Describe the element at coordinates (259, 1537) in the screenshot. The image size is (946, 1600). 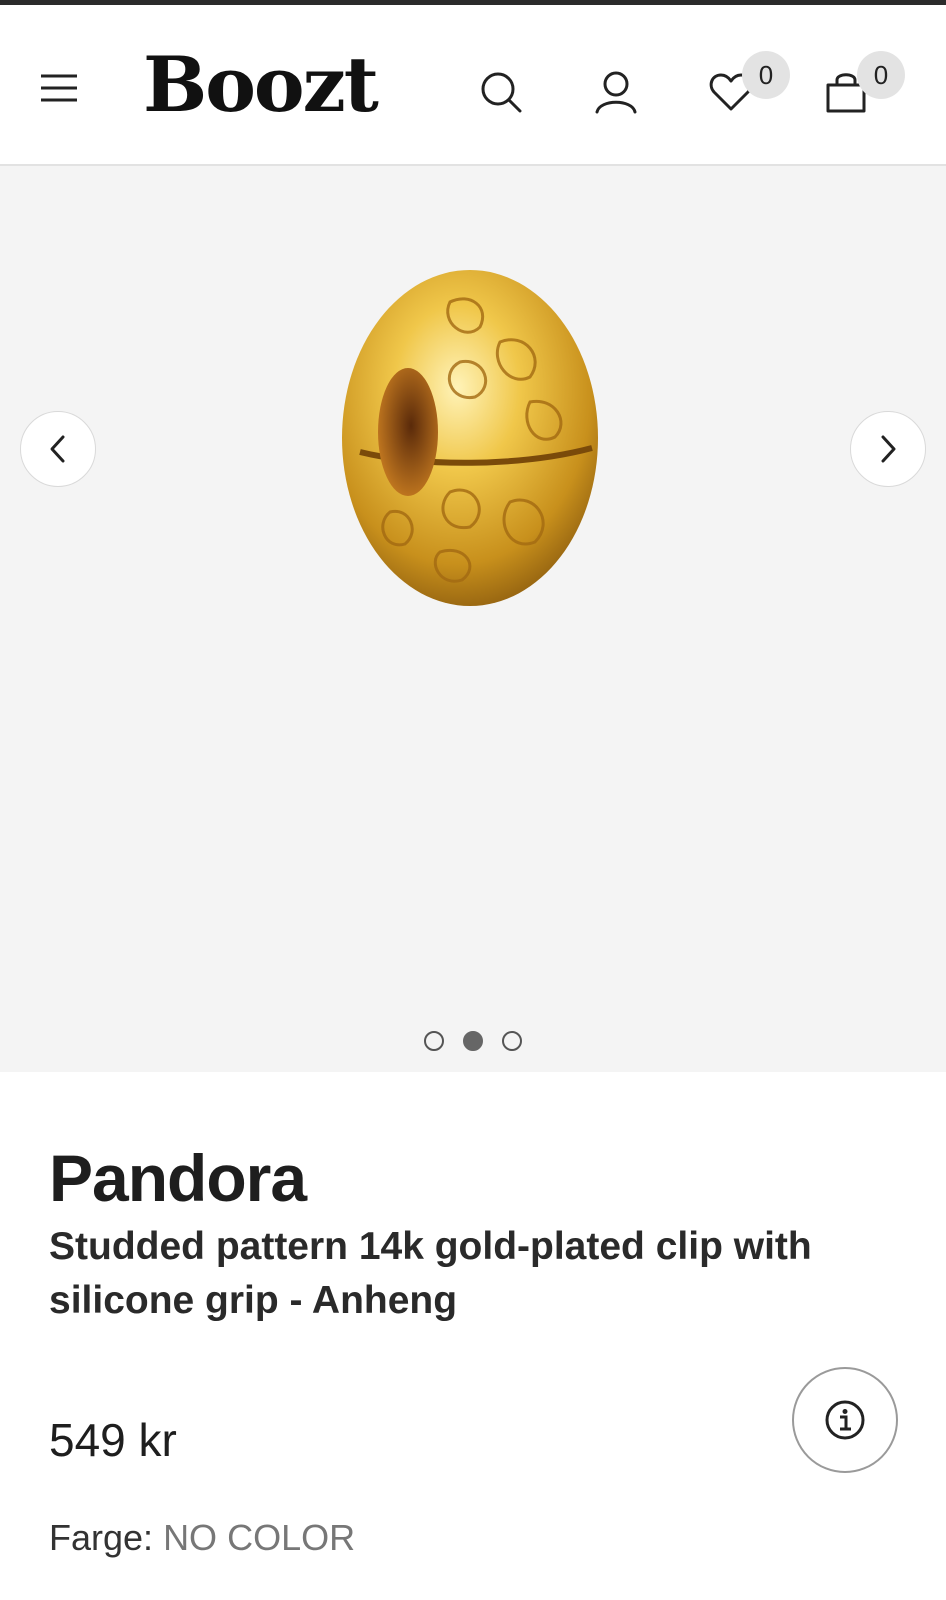
I see `color-value: NO COLOR` at that location.